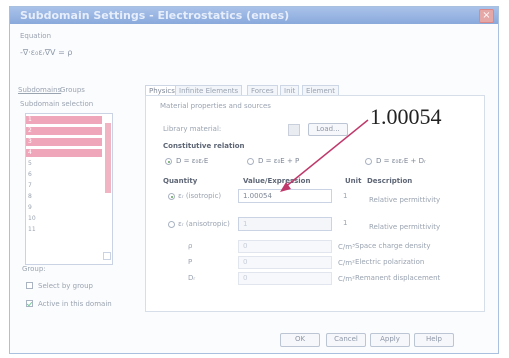 This screenshot has height=358, width=509. I want to click on unit-p: C/m², so click(346, 263).